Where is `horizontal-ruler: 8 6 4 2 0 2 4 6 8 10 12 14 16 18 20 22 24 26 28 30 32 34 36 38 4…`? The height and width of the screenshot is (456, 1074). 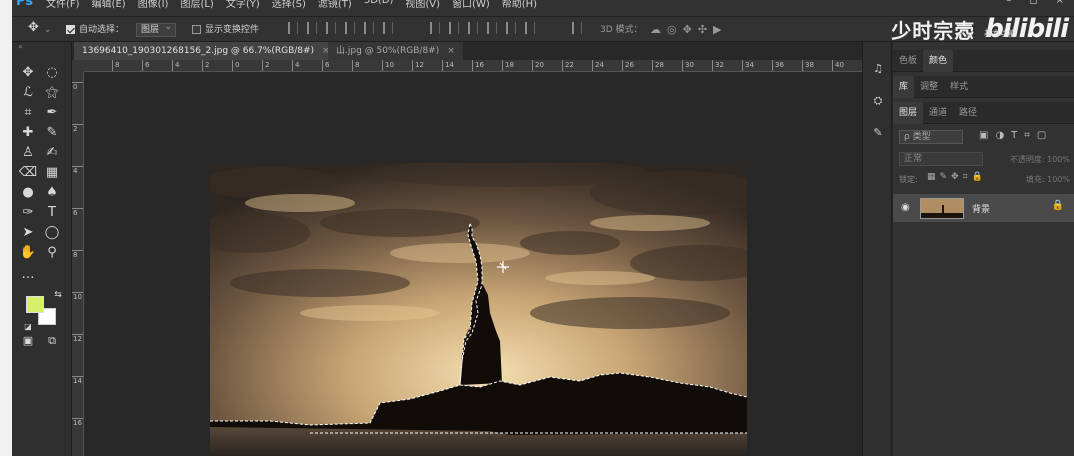 horizontal-ruler: 8 6 4 2 0 2 4 6 8 10 12 14 16 18 20 22 24 26 28 30 32 34 36 38 4… is located at coordinates (473, 66).